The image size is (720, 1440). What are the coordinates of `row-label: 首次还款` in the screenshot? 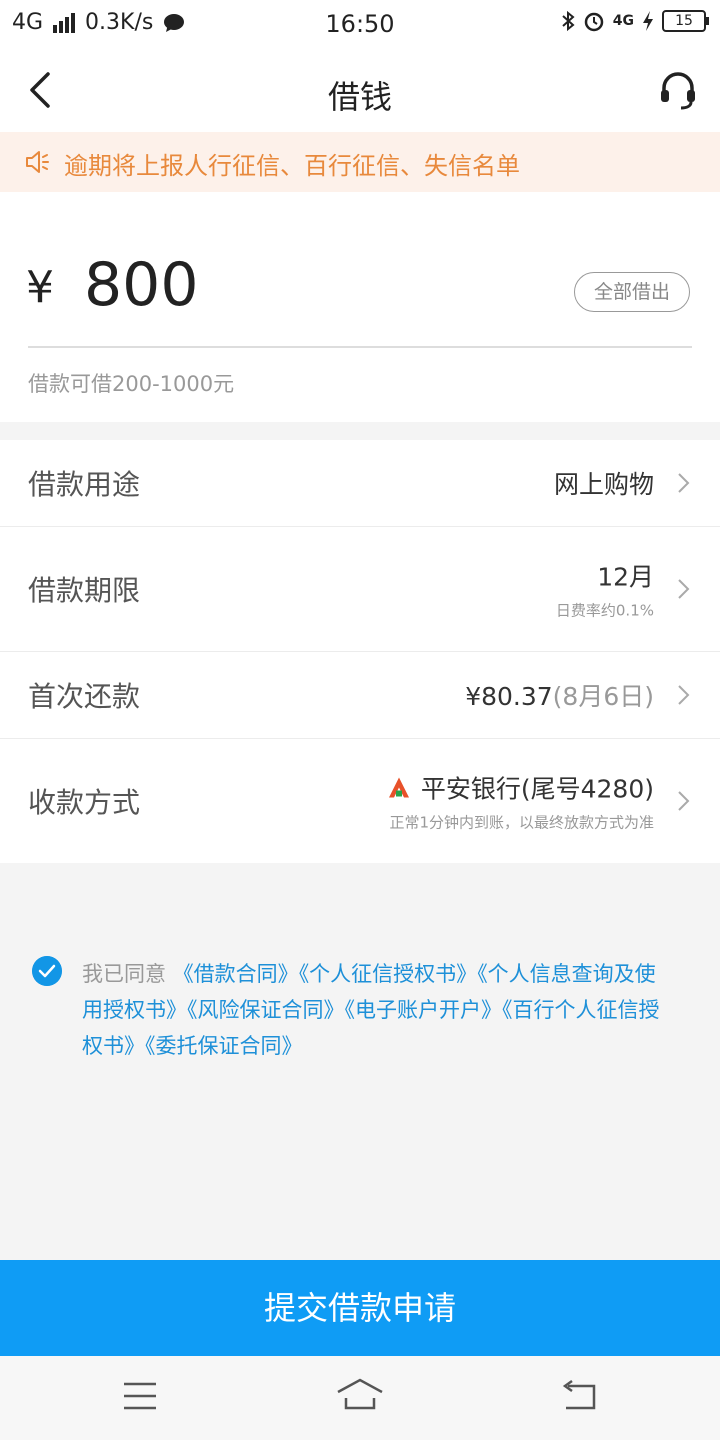 It's located at (84, 696).